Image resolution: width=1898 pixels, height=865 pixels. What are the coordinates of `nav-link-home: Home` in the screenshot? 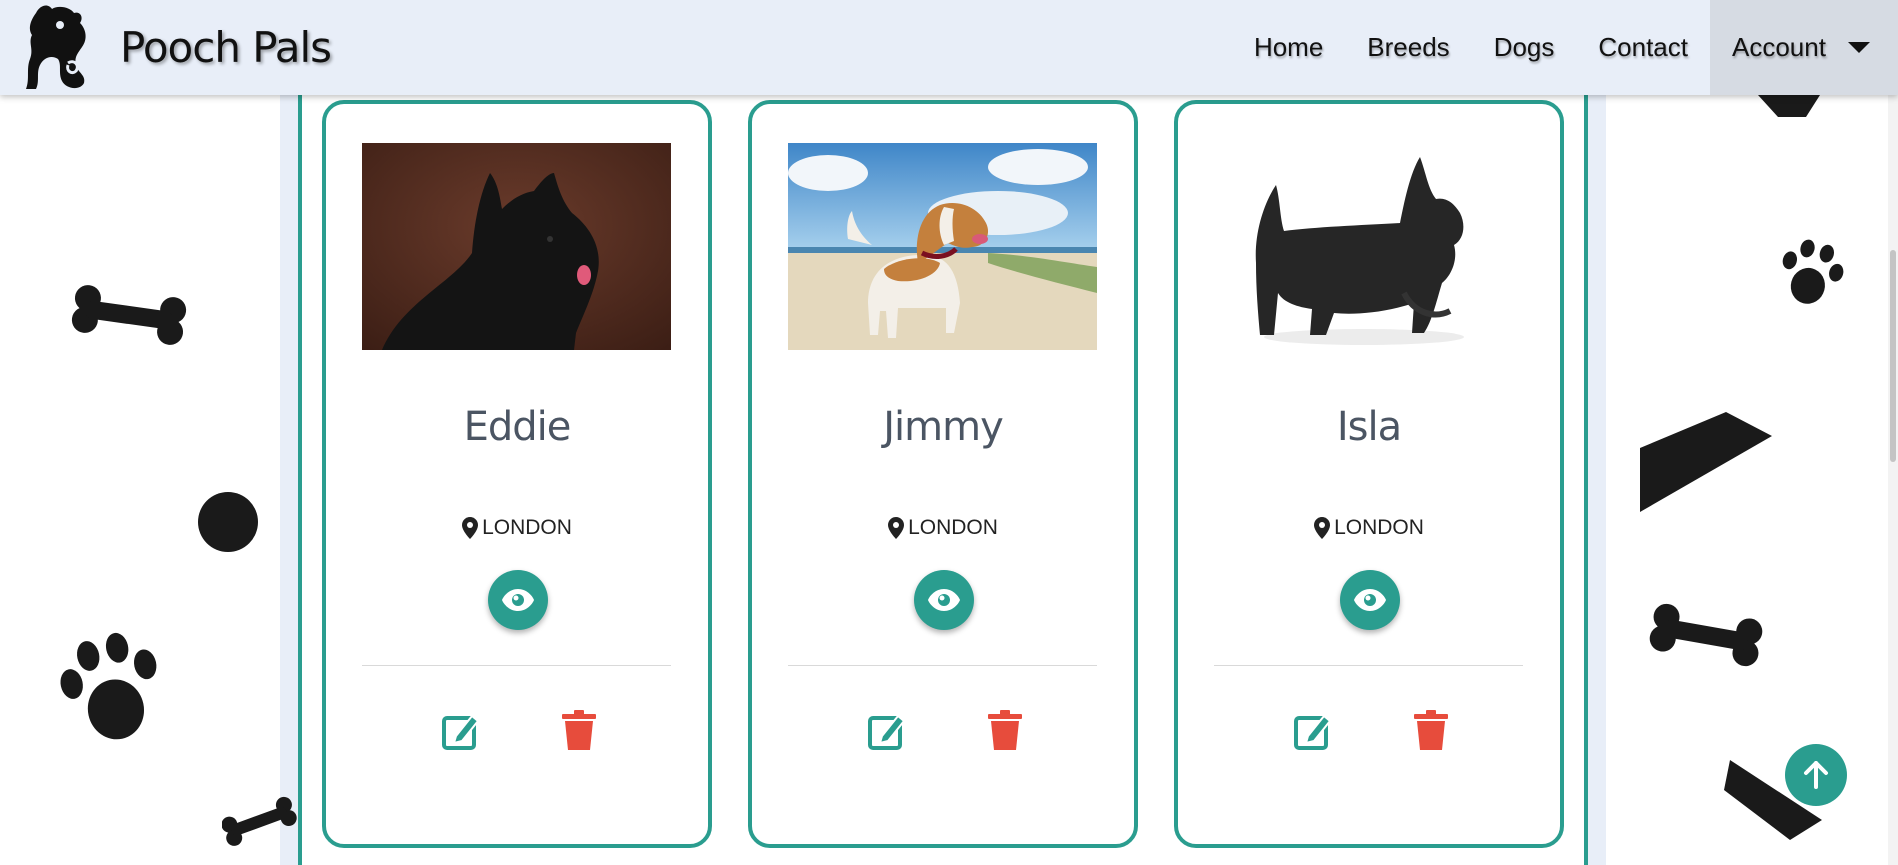 It's located at (1288, 47).